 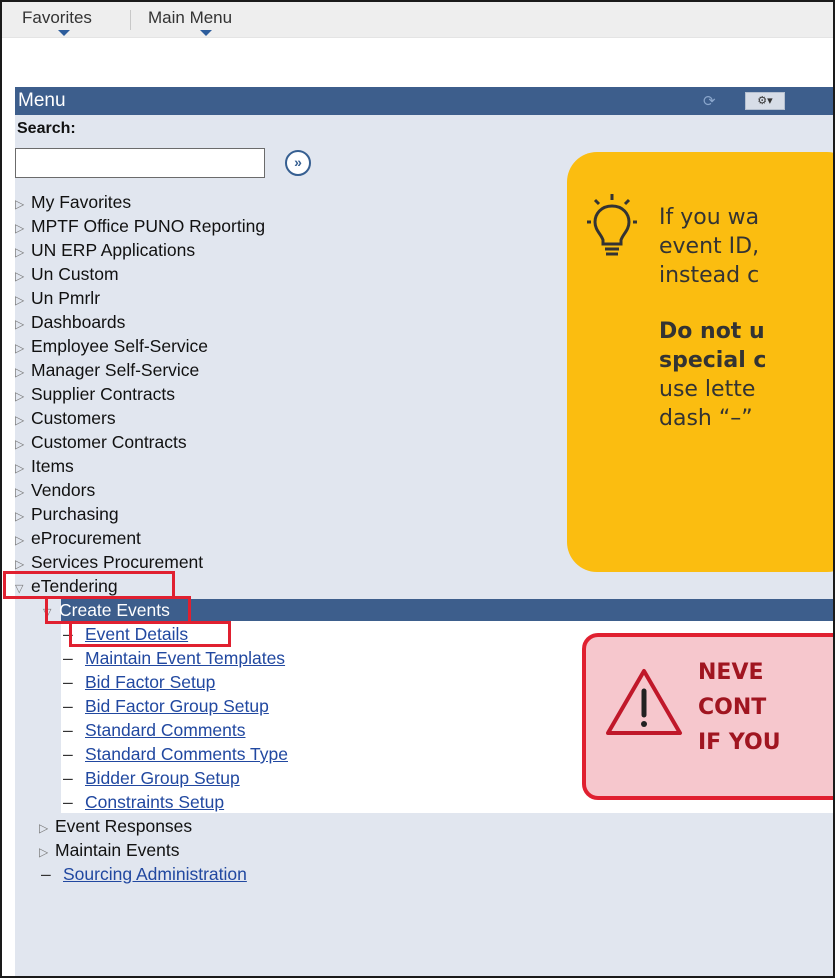 I want to click on warning-icon, so click(x=644, y=702).